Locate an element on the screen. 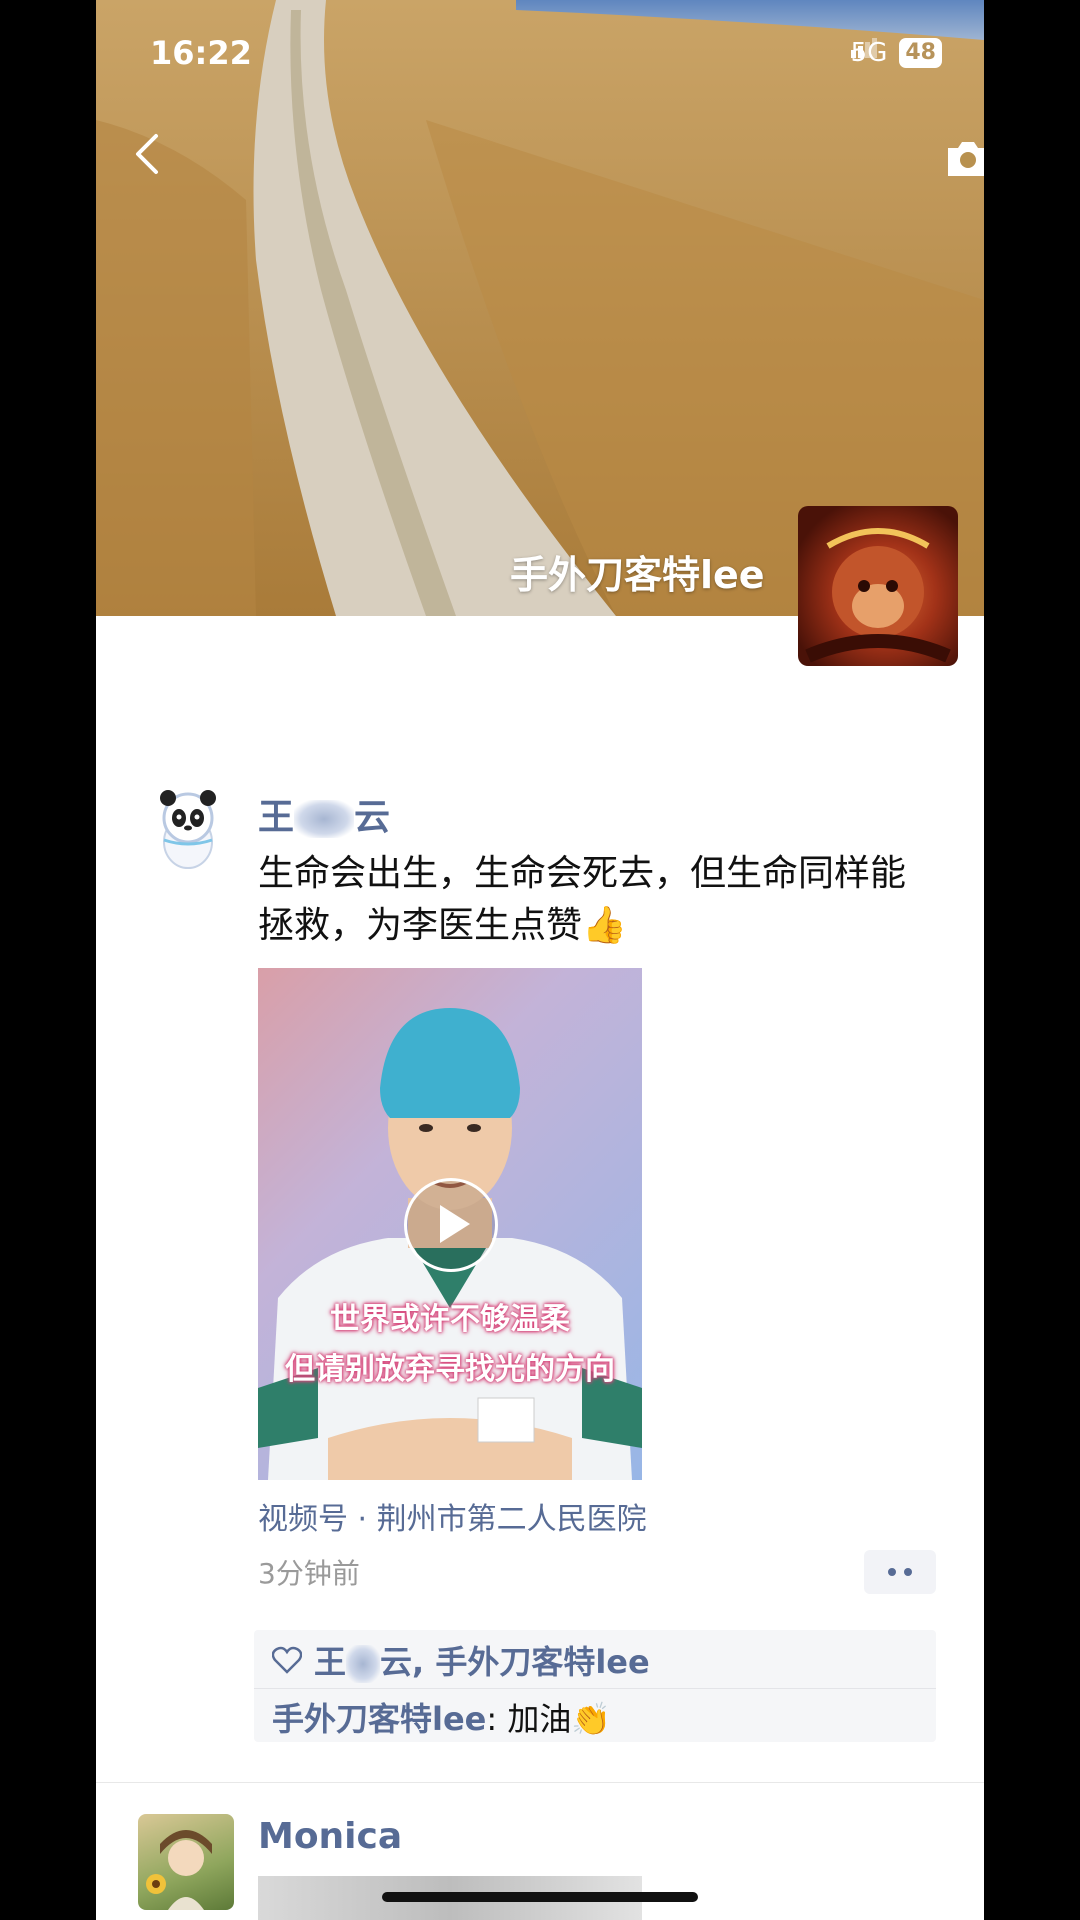 This screenshot has height=1920, width=1080. post-time: 3分钟前 is located at coordinates (309, 1573).